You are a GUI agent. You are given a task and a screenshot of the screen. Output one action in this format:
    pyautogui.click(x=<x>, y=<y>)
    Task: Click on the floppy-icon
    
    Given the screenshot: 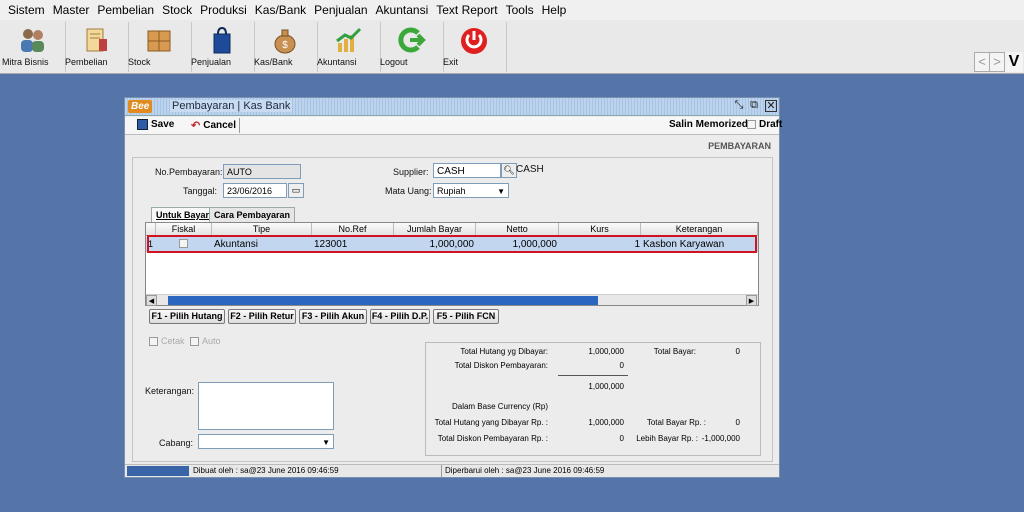 What is the action you would take?
    pyautogui.click(x=142, y=124)
    